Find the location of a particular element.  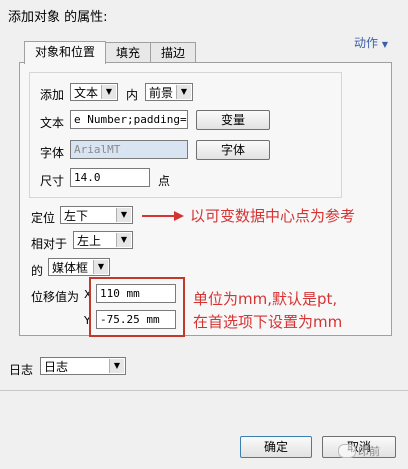

relative-value: 左上 is located at coordinates (89, 241).